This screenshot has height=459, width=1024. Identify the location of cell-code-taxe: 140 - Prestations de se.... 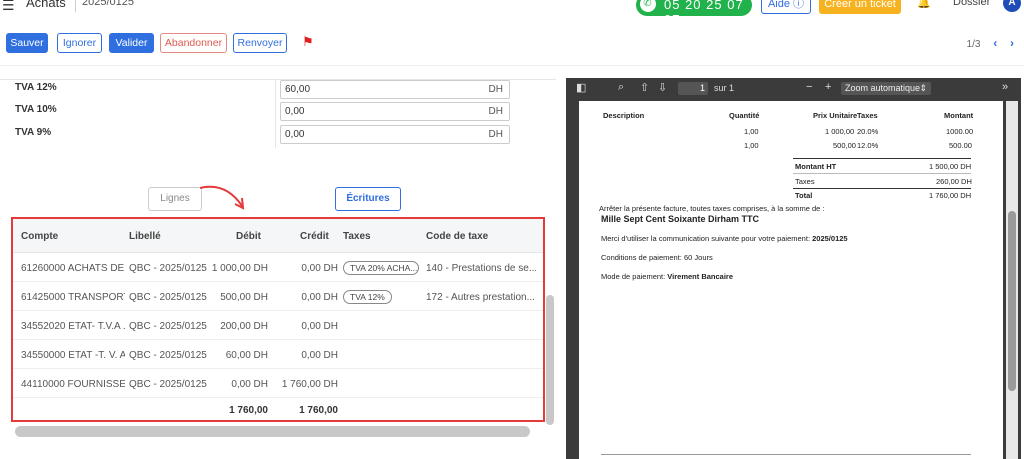
(481, 268).